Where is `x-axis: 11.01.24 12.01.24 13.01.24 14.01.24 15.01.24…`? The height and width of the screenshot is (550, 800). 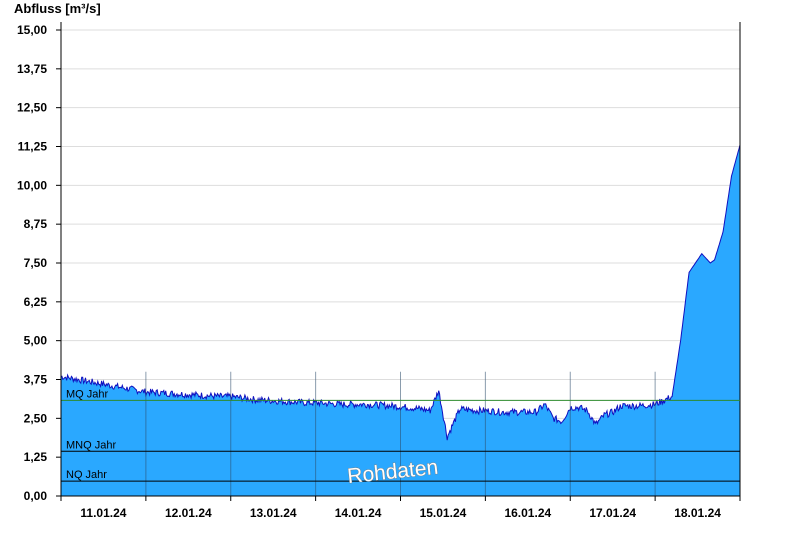
x-axis: 11.01.24 12.01.24 13.01.24 14.01.24 15.01.24… is located at coordinates (400, 507).